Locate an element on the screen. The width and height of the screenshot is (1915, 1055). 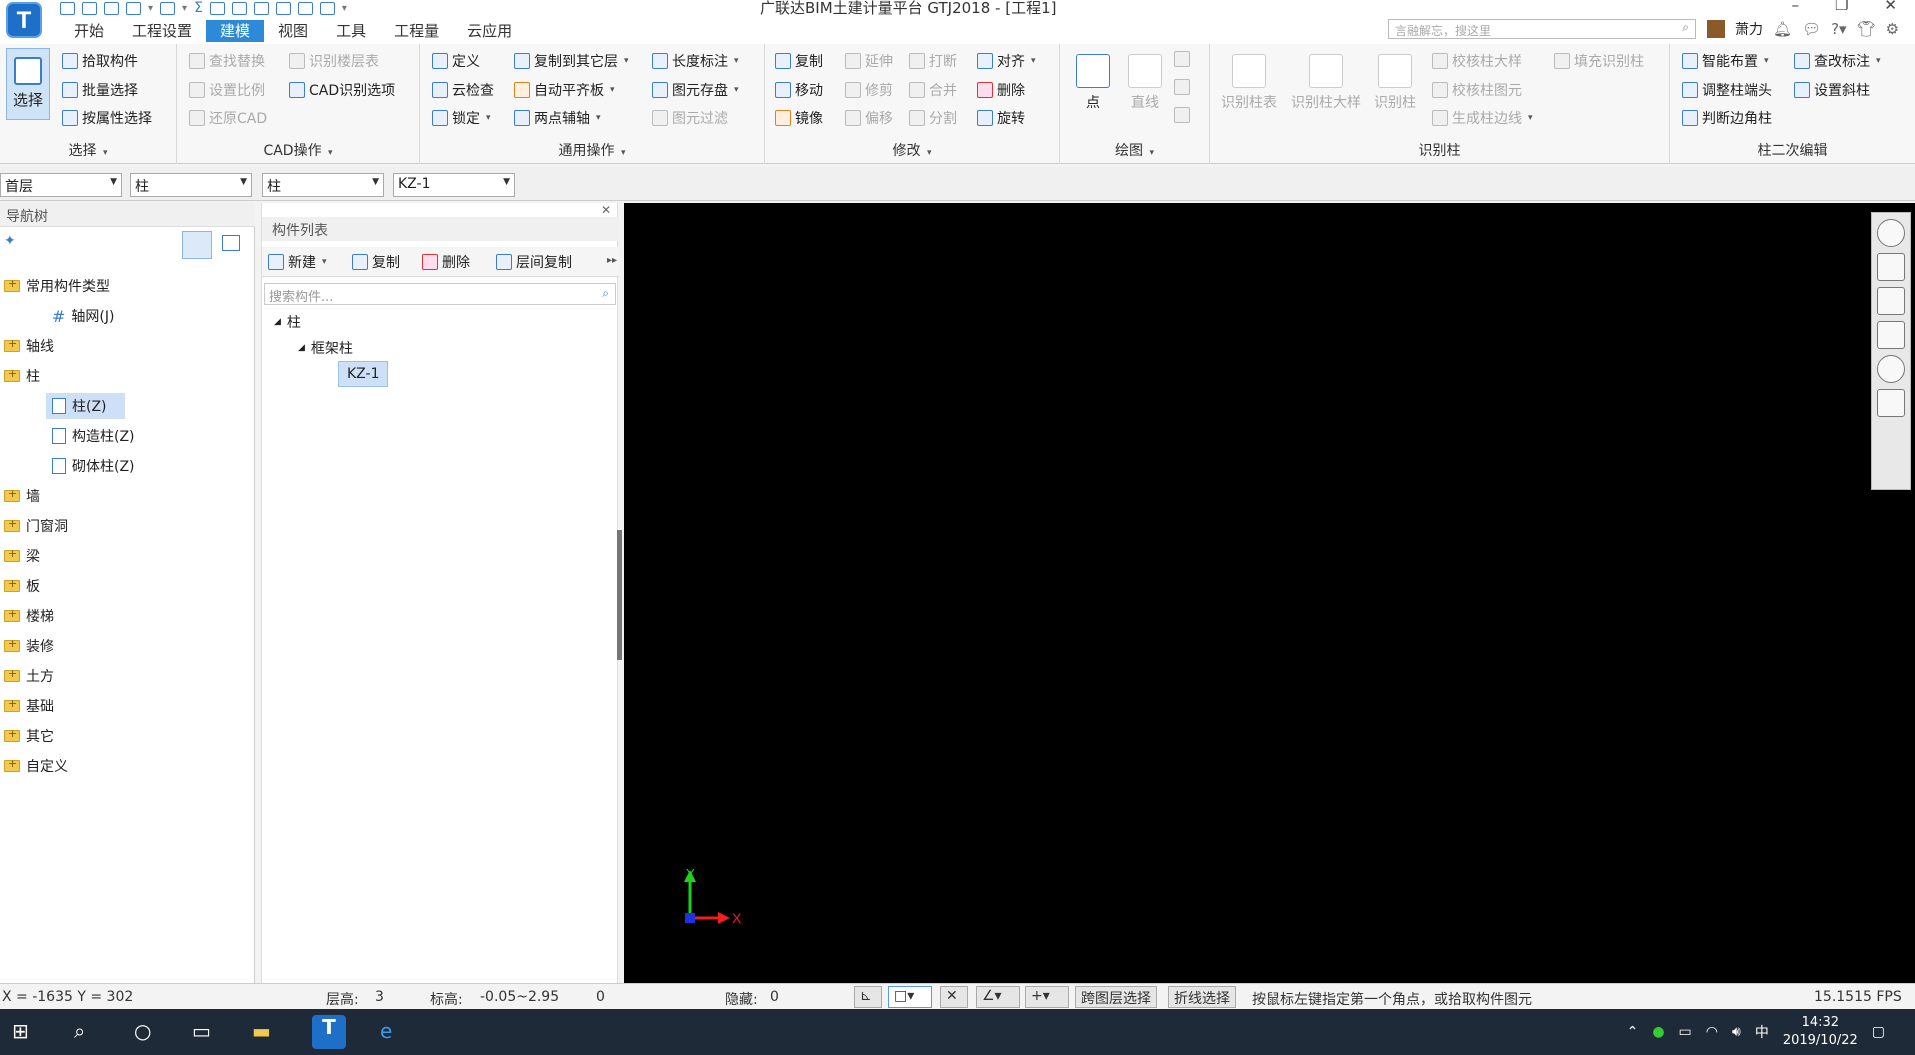
copy-component-button: 复制 is located at coordinates (376, 262).